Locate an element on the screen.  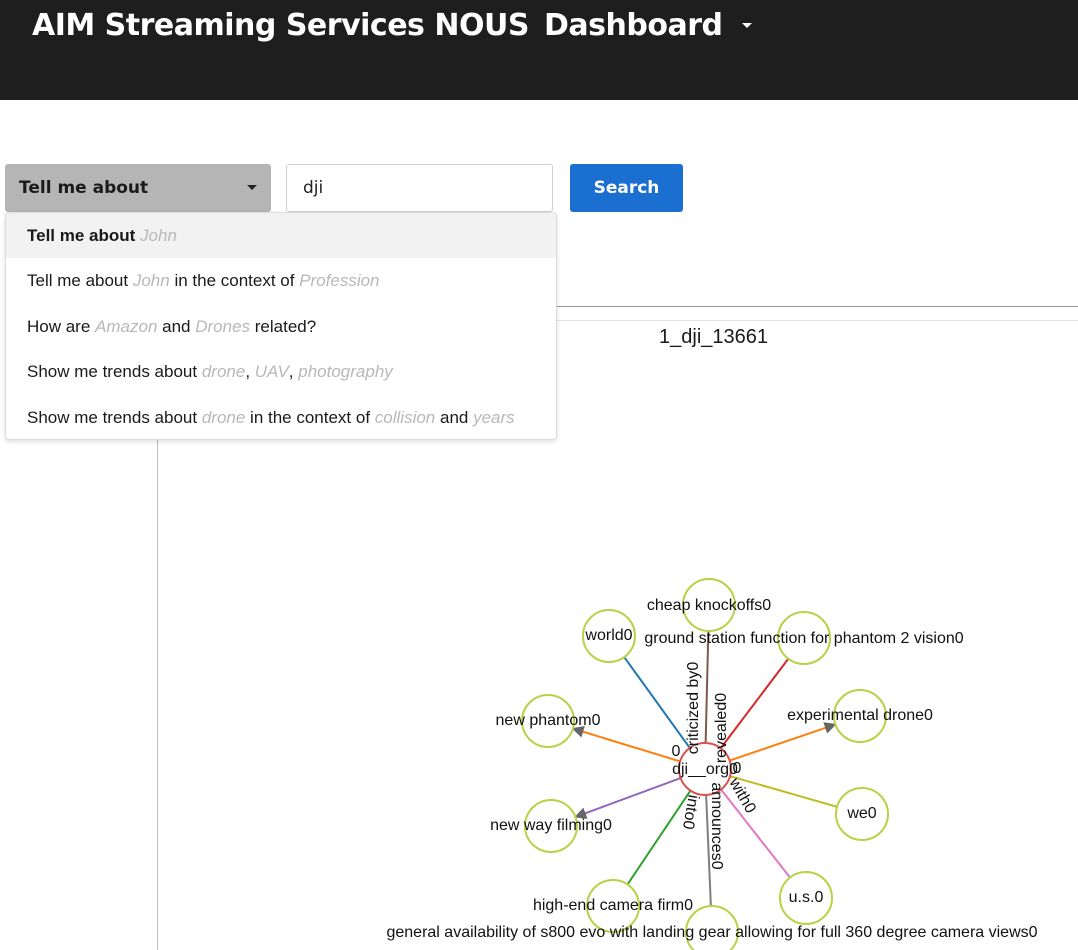
query-placeholder-word: years is located at coordinates (494, 417).